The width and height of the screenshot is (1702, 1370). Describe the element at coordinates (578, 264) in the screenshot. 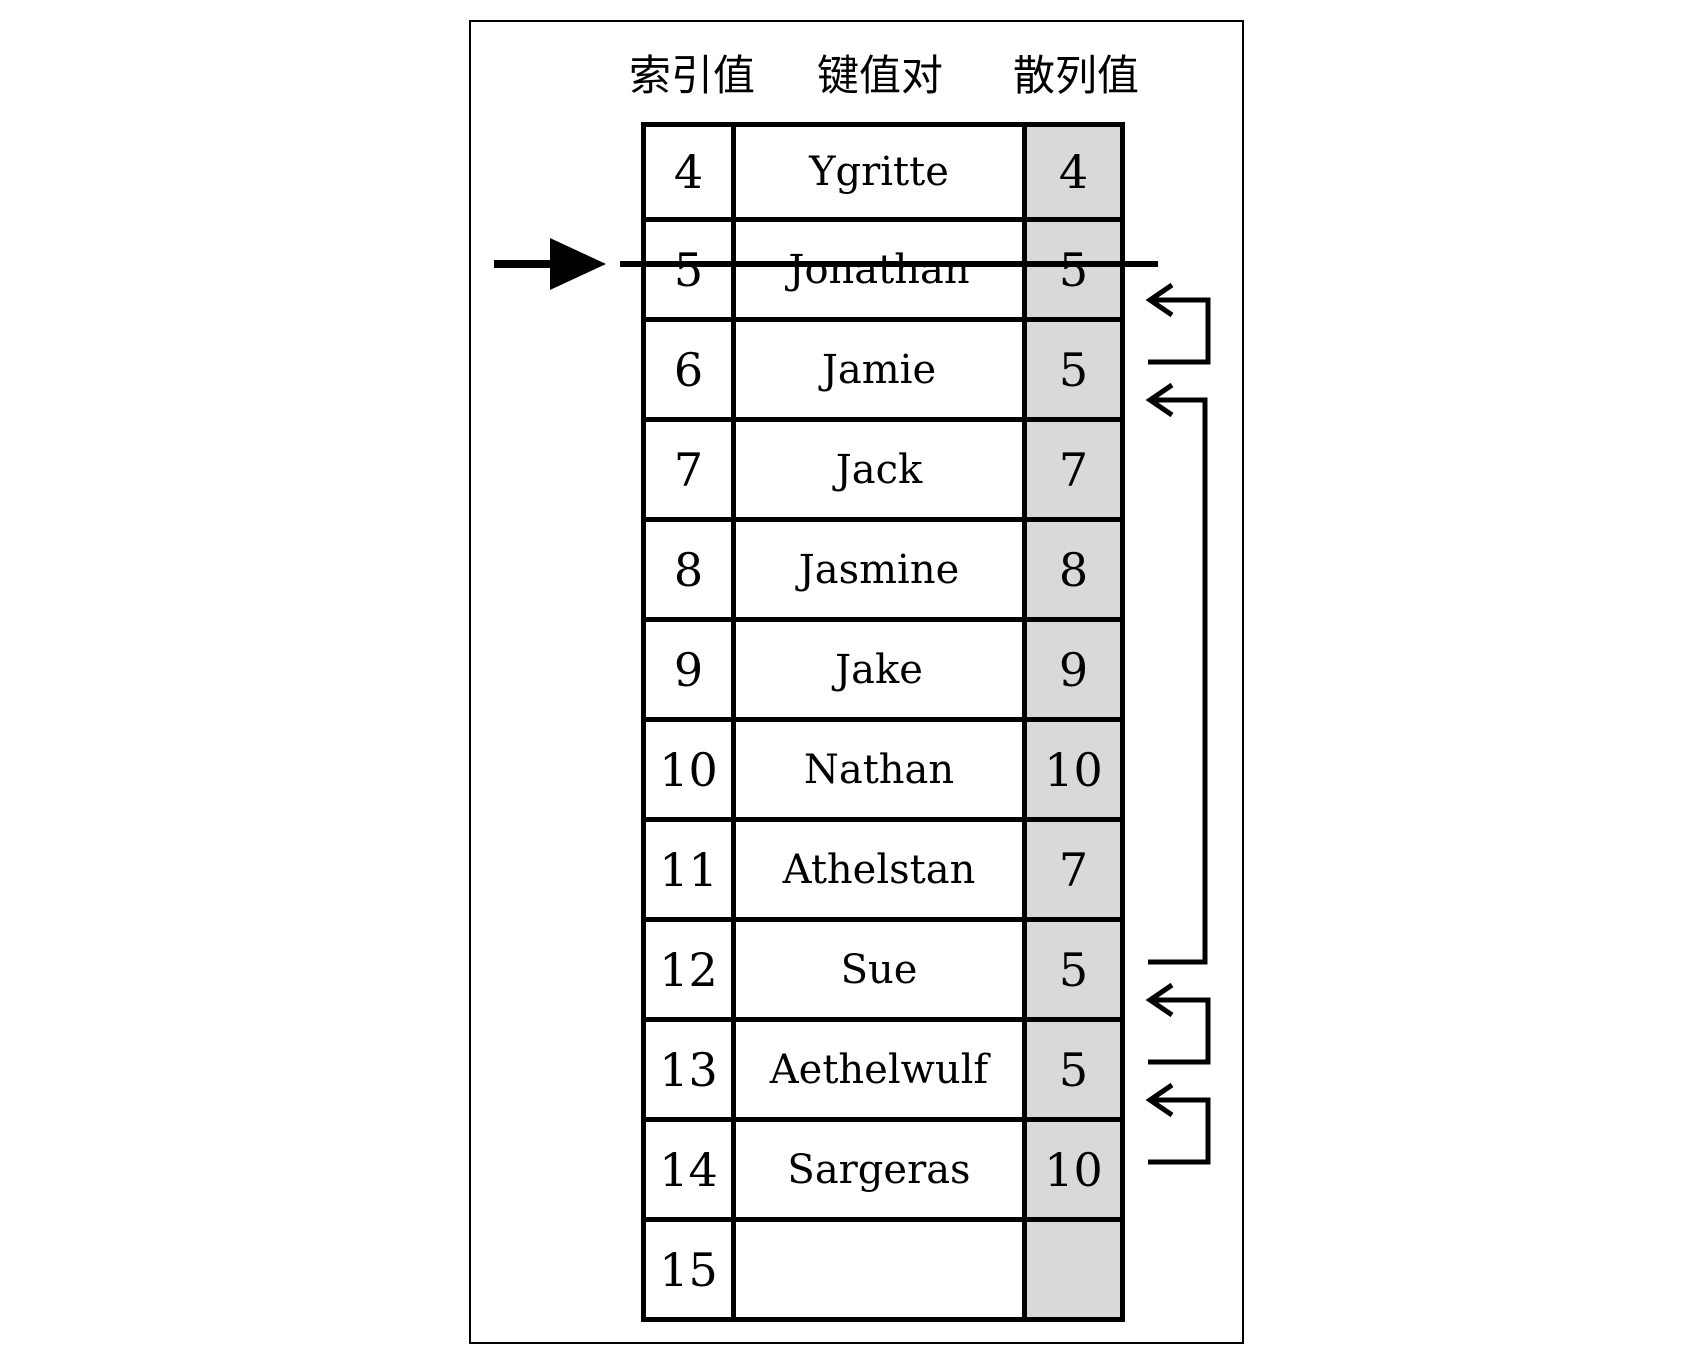

I see `pointer-arrow-head` at that location.